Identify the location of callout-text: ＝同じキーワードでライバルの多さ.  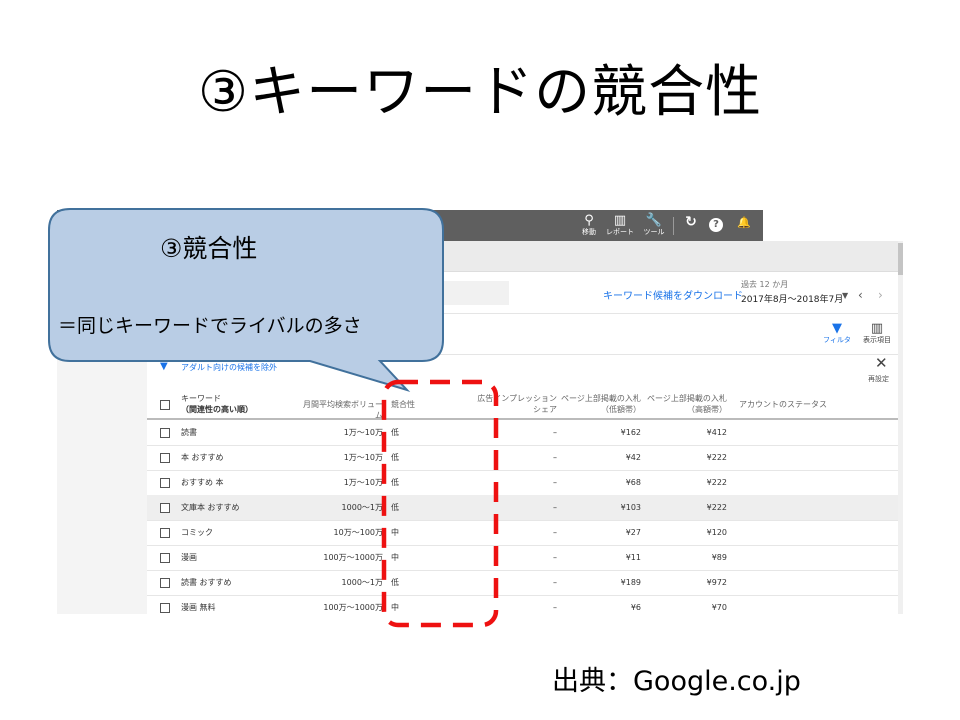
(210, 326).